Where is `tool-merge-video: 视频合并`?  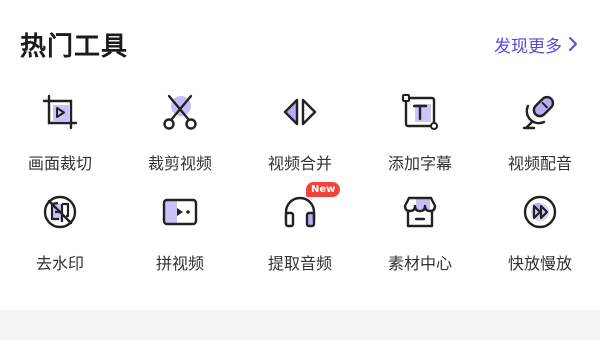
tool-merge-video: 视频合并 is located at coordinates (300, 140).